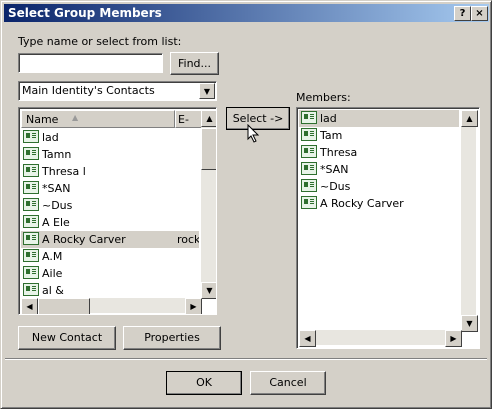 The image size is (492, 409). What do you see at coordinates (379, 186) in the screenshot?
I see `member-row: ~Dus` at bounding box center [379, 186].